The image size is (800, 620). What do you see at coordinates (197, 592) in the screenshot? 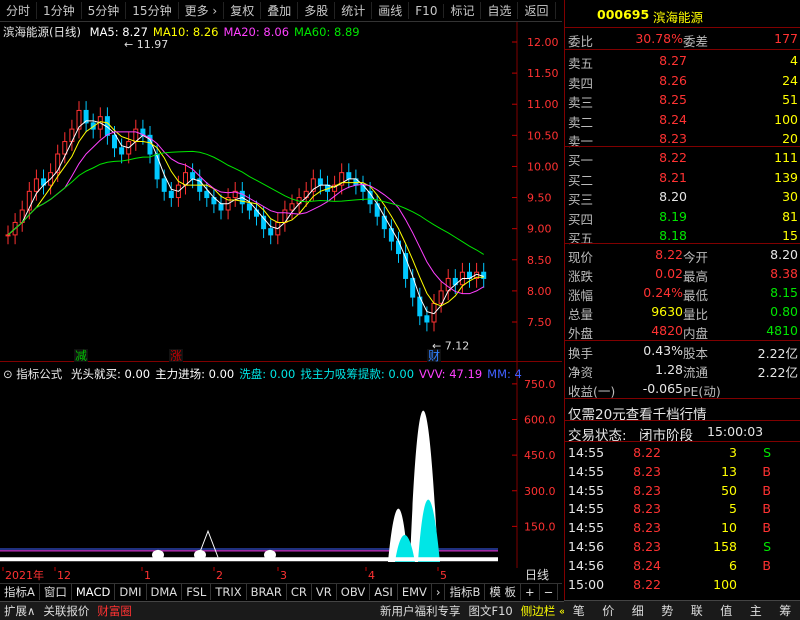
I see `indicator-tab-5: FSL` at bounding box center [197, 592].